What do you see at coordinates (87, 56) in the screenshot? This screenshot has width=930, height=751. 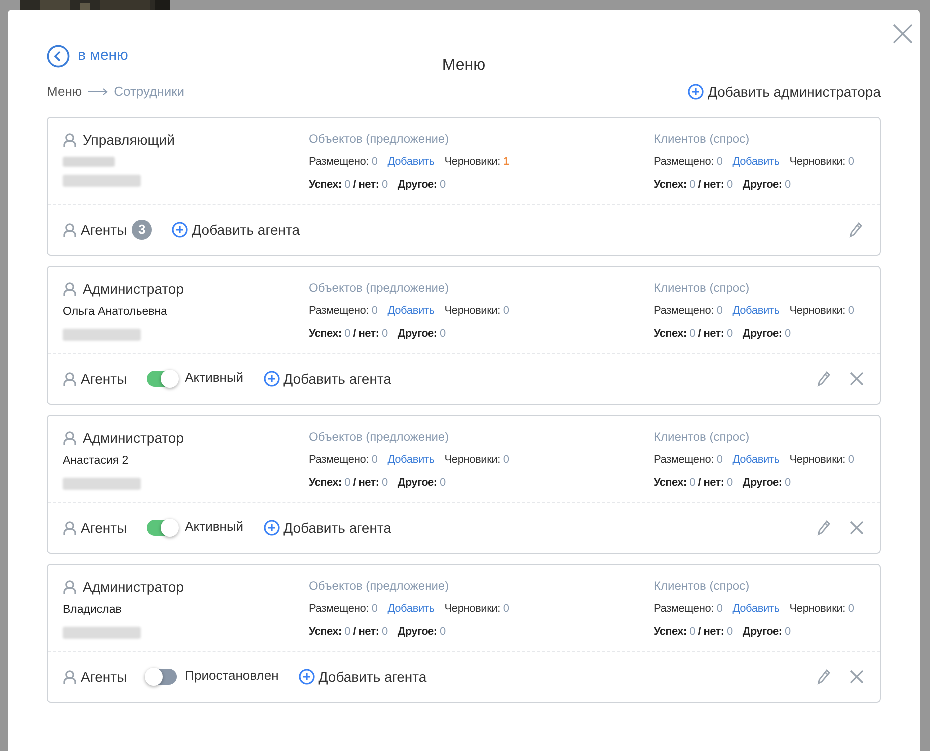 I see `back-link: в меню` at bounding box center [87, 56].